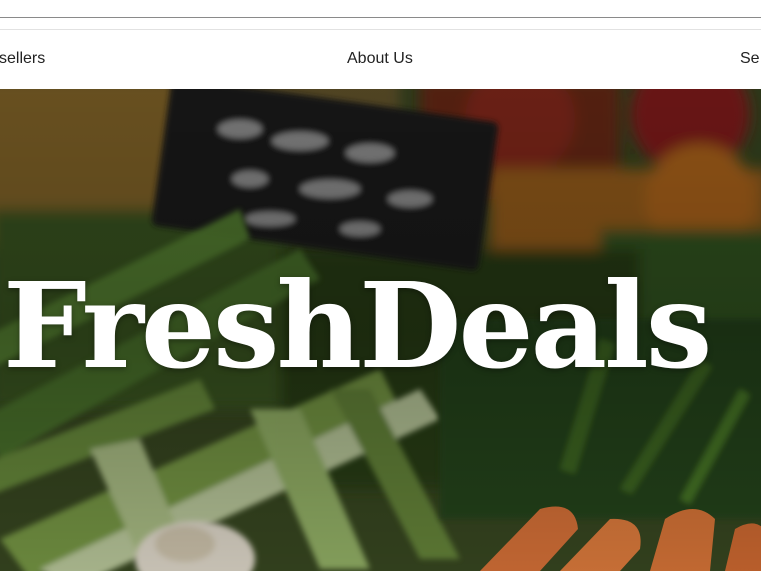 The width and height of the screenshot is (761, 571). Describe the element at coordinates (22, 59) in the screenshot. I see `nav-link-bestsellers: sellers` at that location.